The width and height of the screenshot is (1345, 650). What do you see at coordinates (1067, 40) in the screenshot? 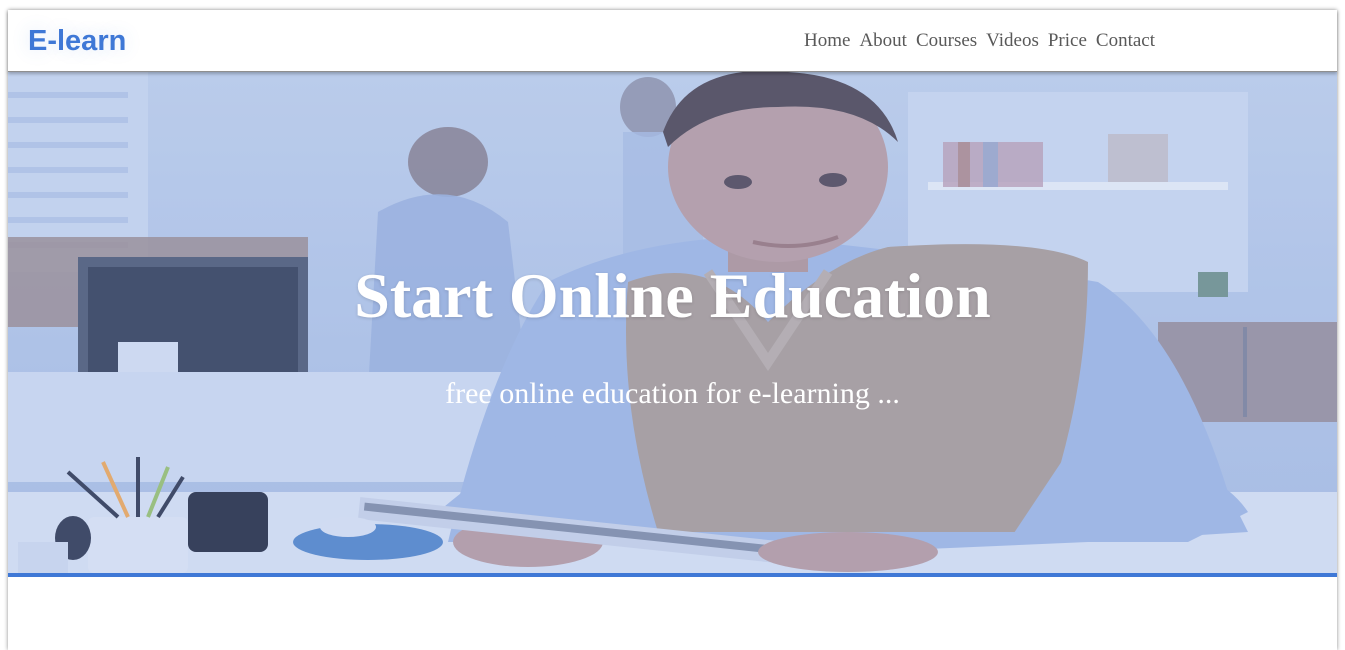
I see `nav-price-link: Price` at bounding box center [1067, 40].